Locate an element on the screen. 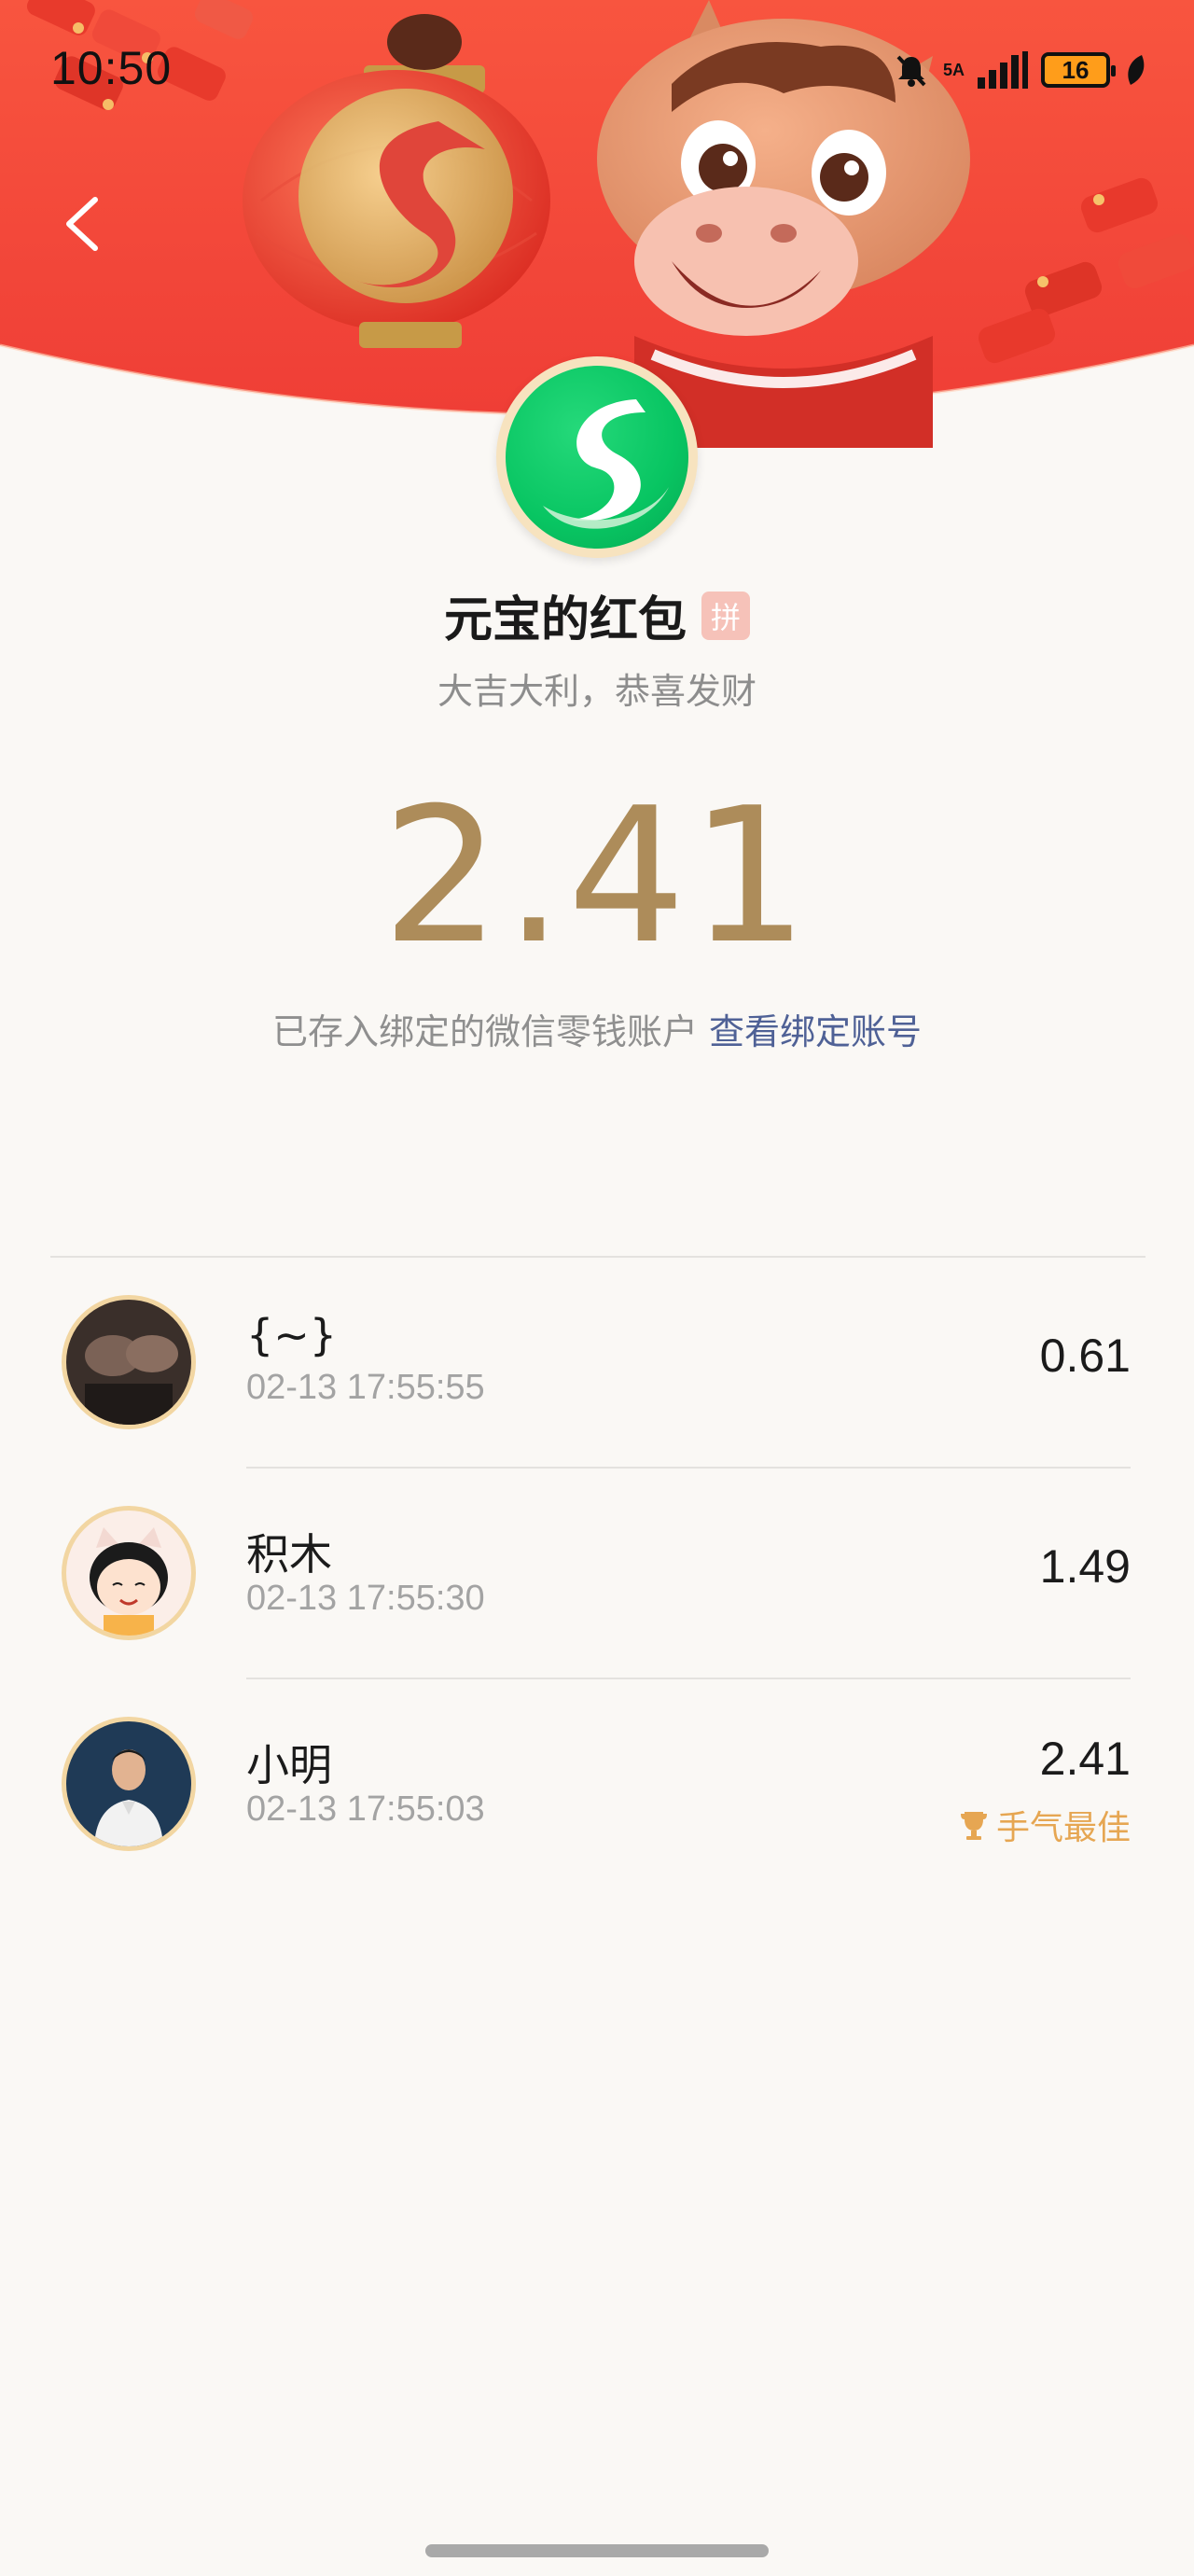  recipient-name: 积木 is located at coordinates (289, 1554).